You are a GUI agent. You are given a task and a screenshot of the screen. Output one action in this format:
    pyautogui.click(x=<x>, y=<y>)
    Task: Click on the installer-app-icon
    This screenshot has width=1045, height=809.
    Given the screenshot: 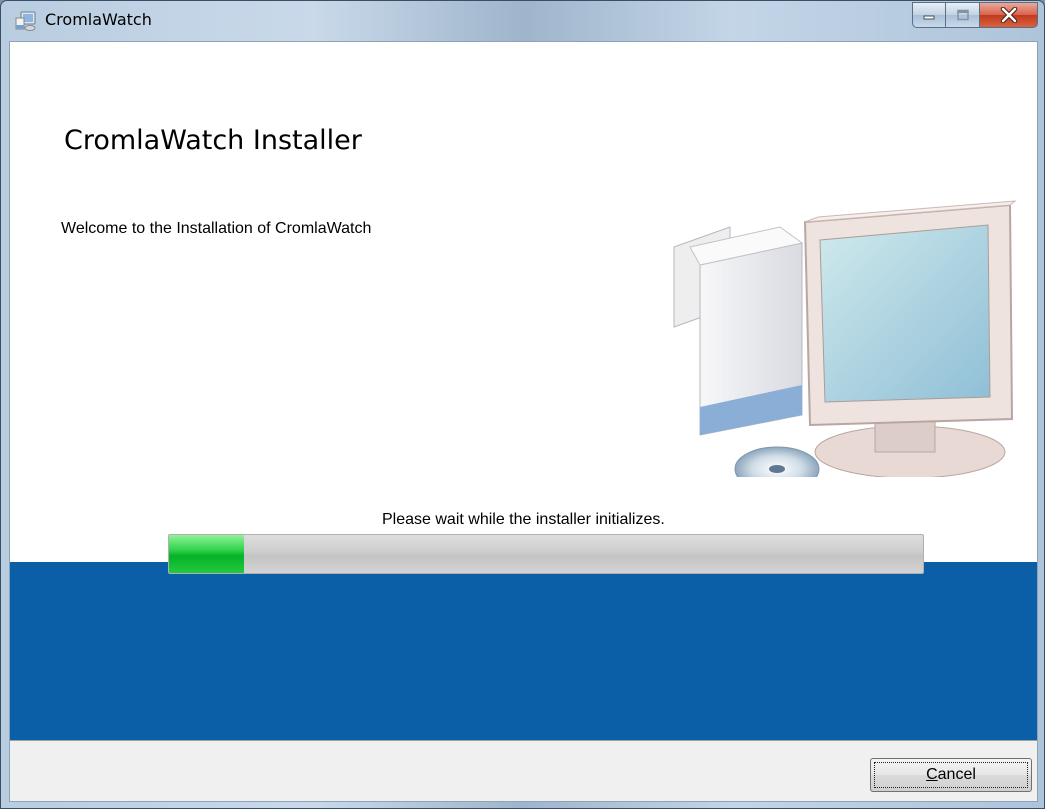 What is the action you would take?
    pyautogui.click(x=25, y=21)
    